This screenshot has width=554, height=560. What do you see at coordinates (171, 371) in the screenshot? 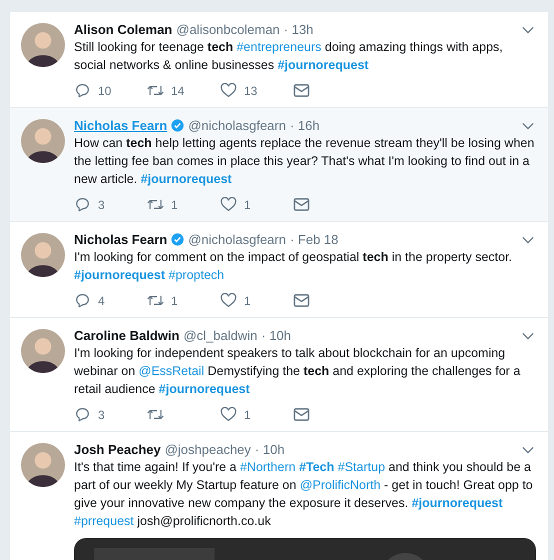
I see `tweet-link: @EssRetail` at bounding box center [171, 371].